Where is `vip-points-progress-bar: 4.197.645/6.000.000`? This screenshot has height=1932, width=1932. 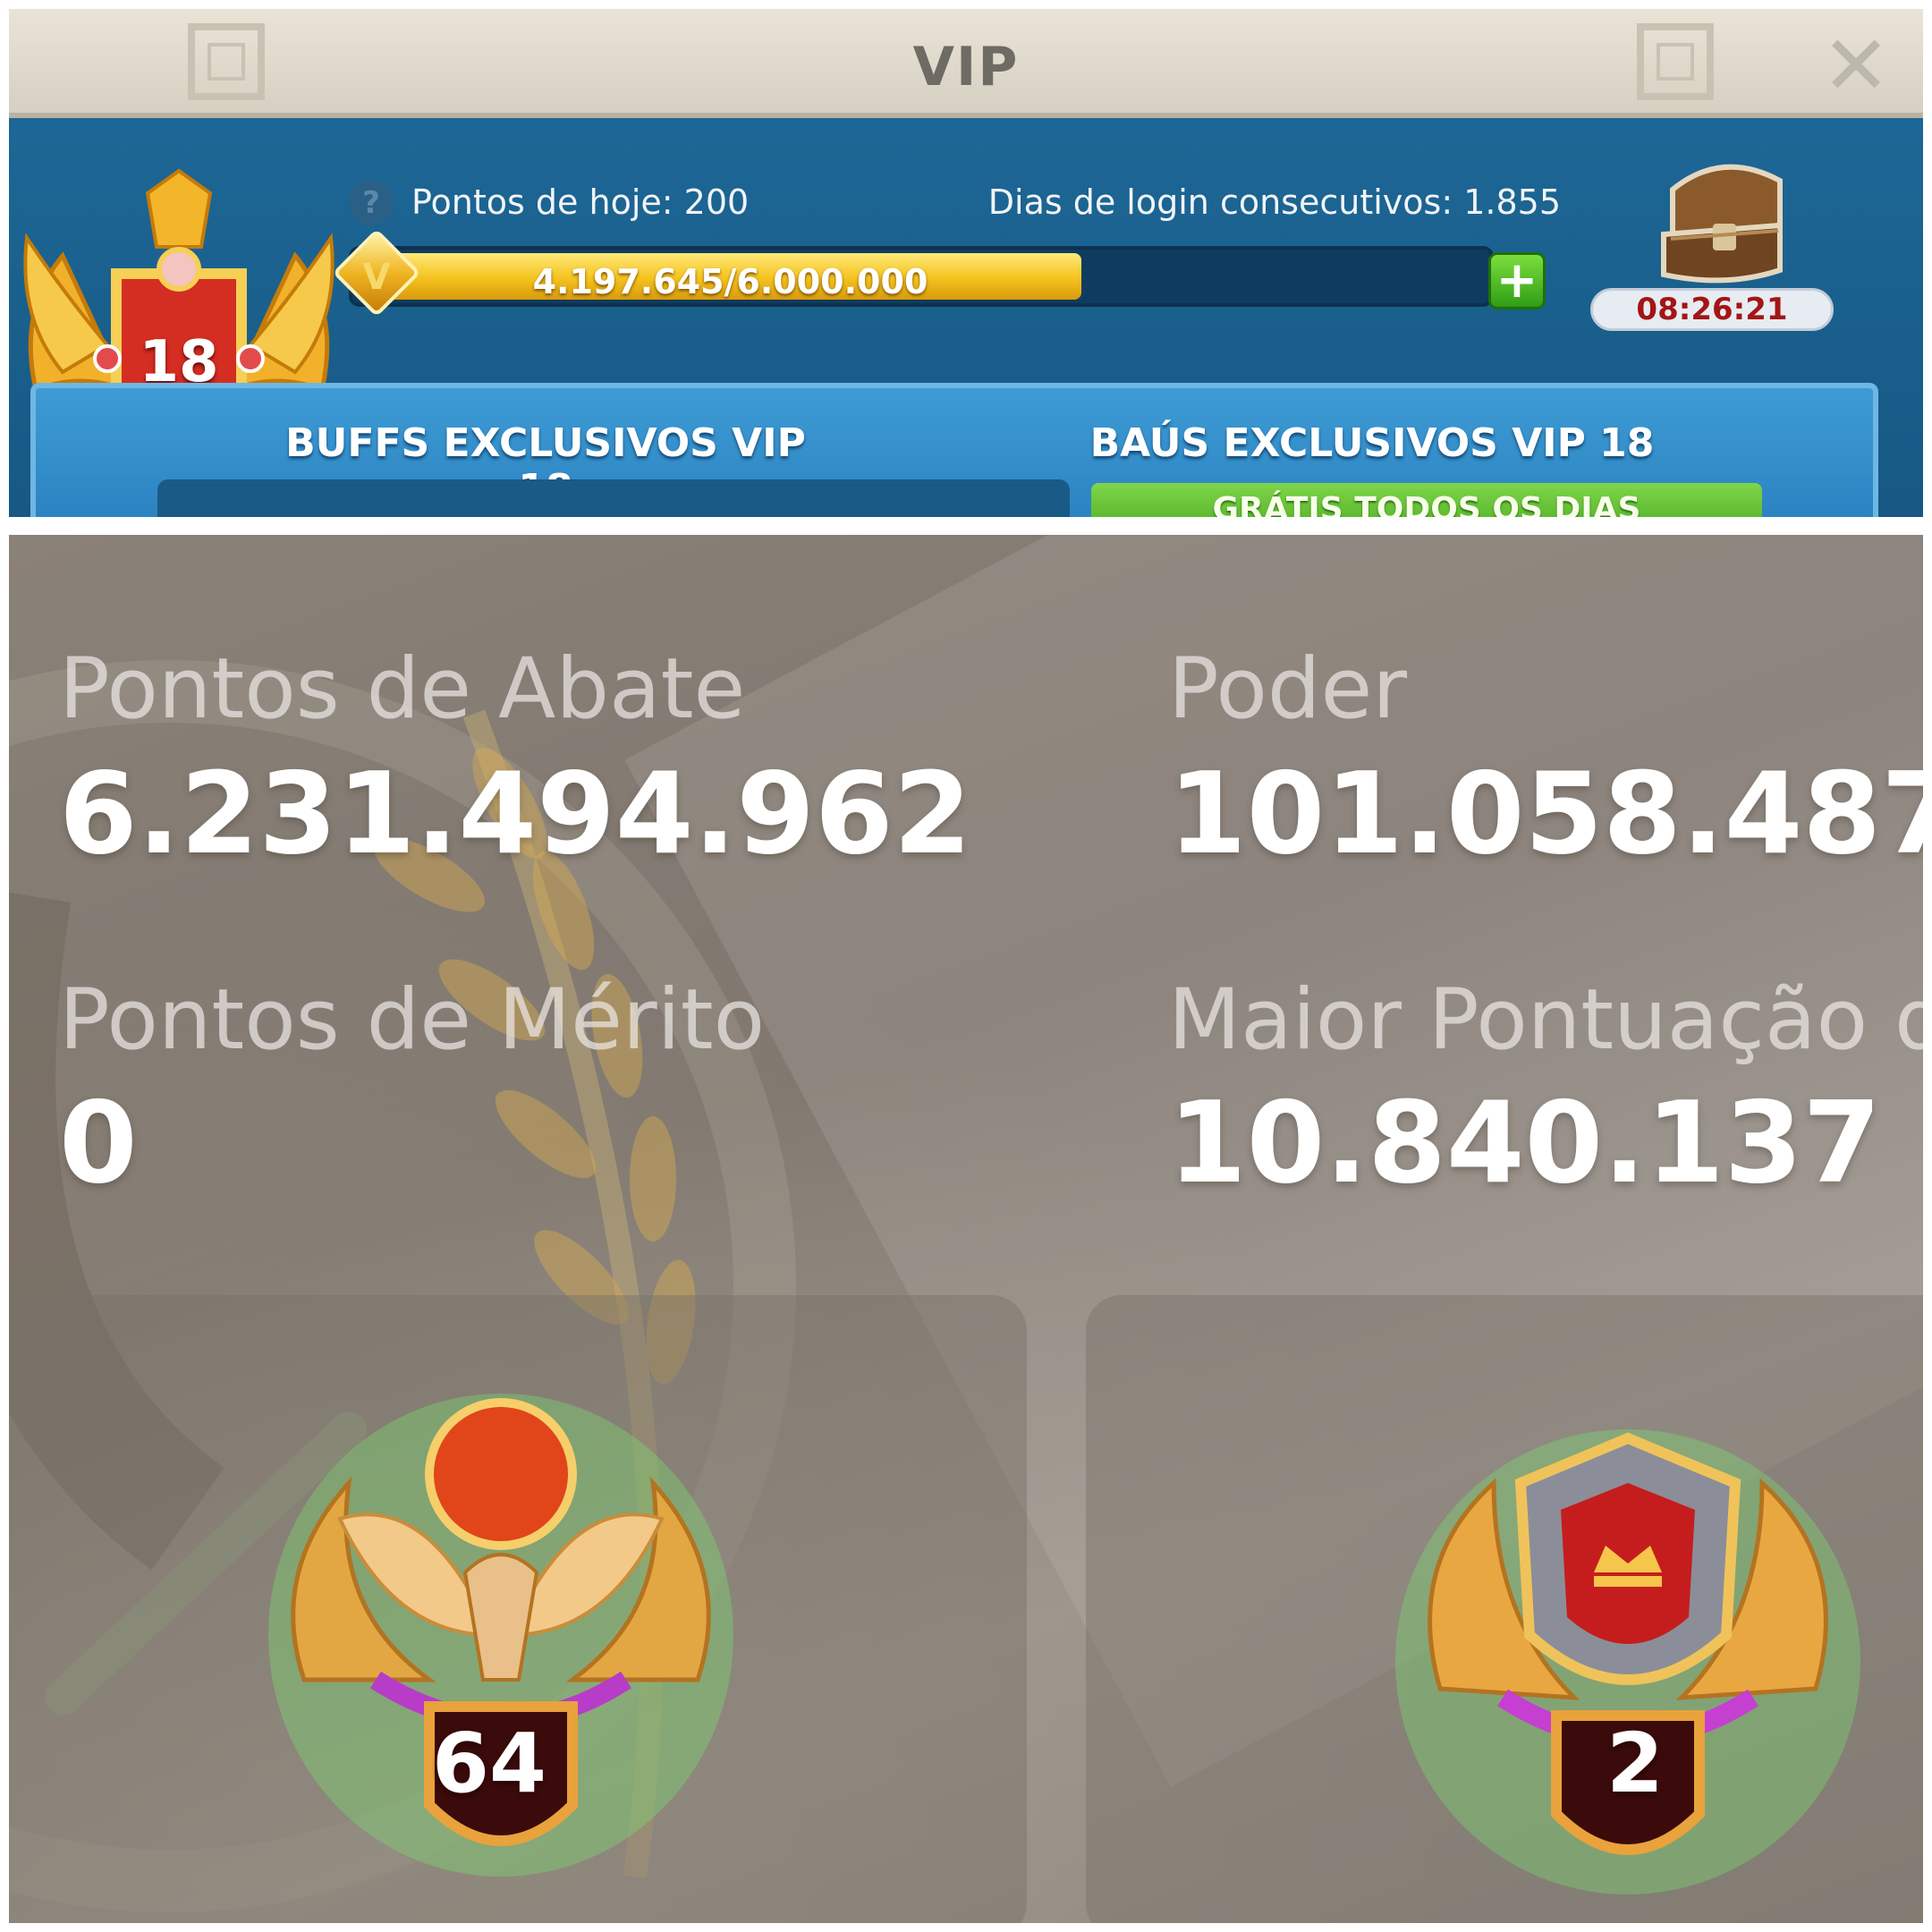
vip-points-progress-bar: 4.197.645/6.000.000 is located at coordinates (921, 276).